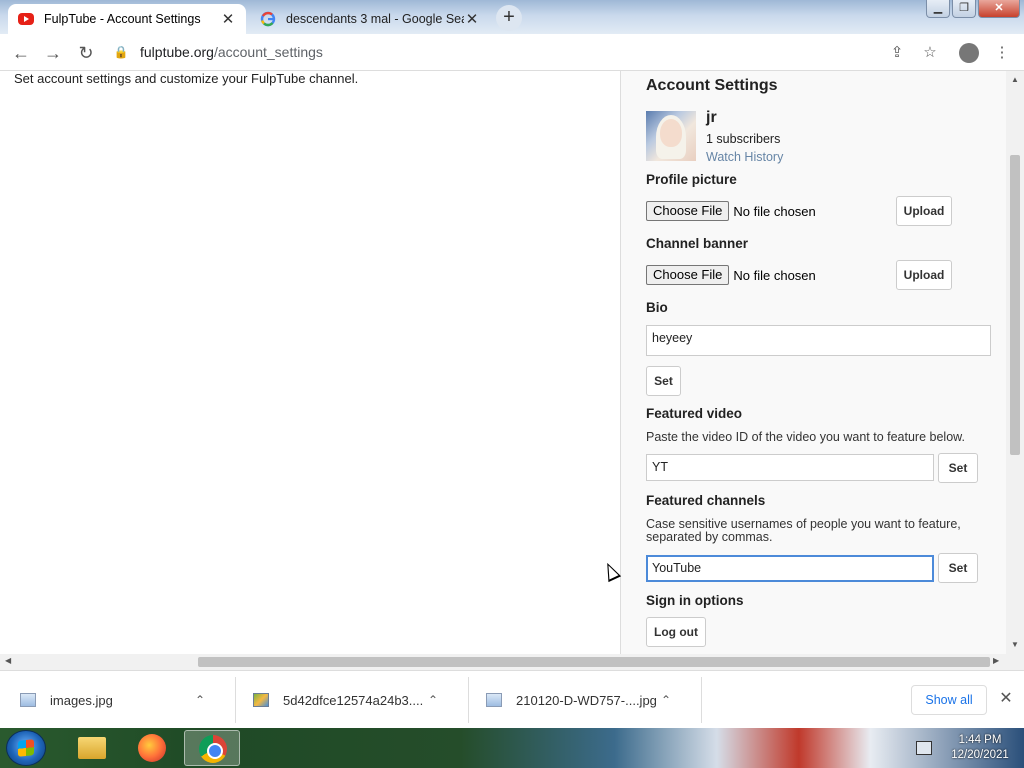 The image size is (1024, 768). Describe the element at coordinates (512, 748) in the screenshot. I see `taskbar: 1:44 PM 12/20/2021` at that location.